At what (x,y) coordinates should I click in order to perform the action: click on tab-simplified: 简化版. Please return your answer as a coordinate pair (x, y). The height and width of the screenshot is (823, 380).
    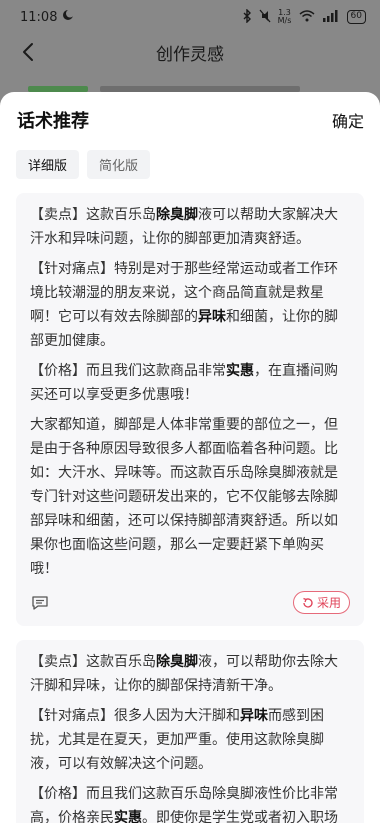
    Looking at the image, I should click on (119, 164).